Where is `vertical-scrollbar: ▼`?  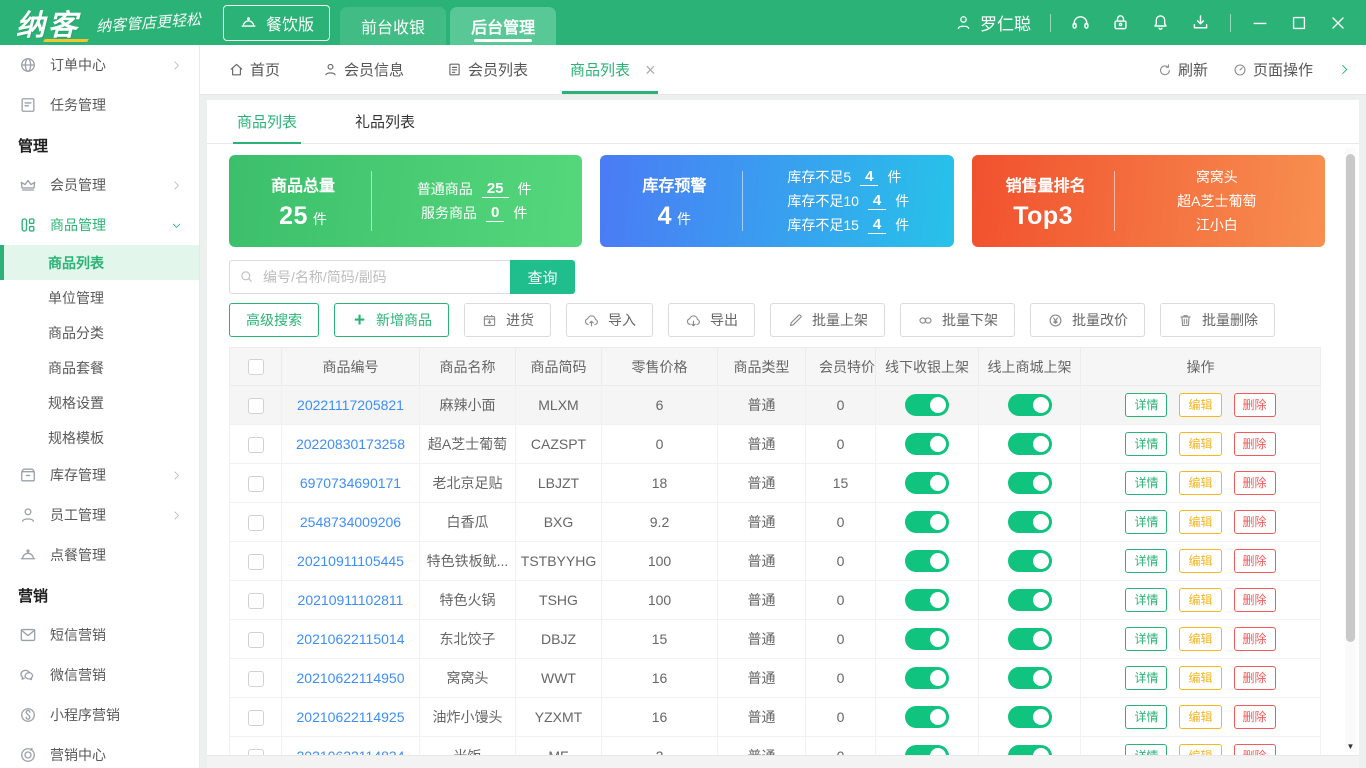
vertical-scrollbar: ▼ is located at coordinates (1350, 450).